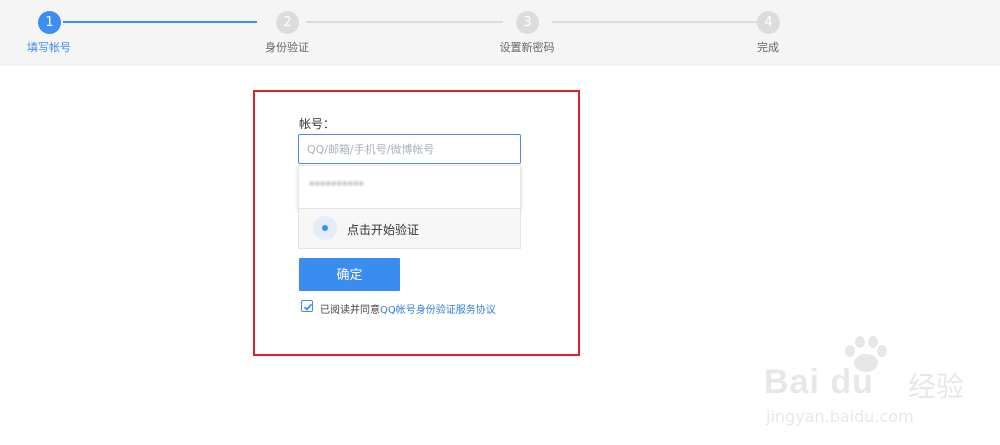  I want to click on verify-dot-icon, so click(325, 228).